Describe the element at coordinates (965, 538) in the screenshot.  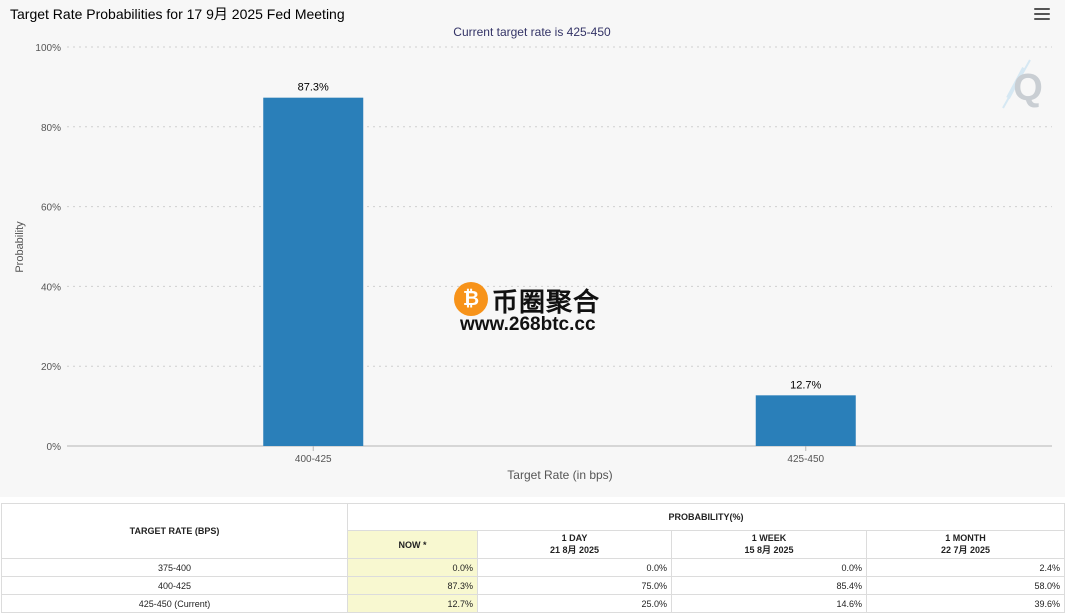
I see `column-header-label: 1 MONTH` at that location.